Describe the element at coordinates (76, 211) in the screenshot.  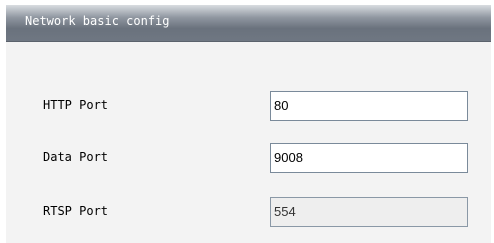
I see `rtsp-port-label: RTSP Port` at that location.